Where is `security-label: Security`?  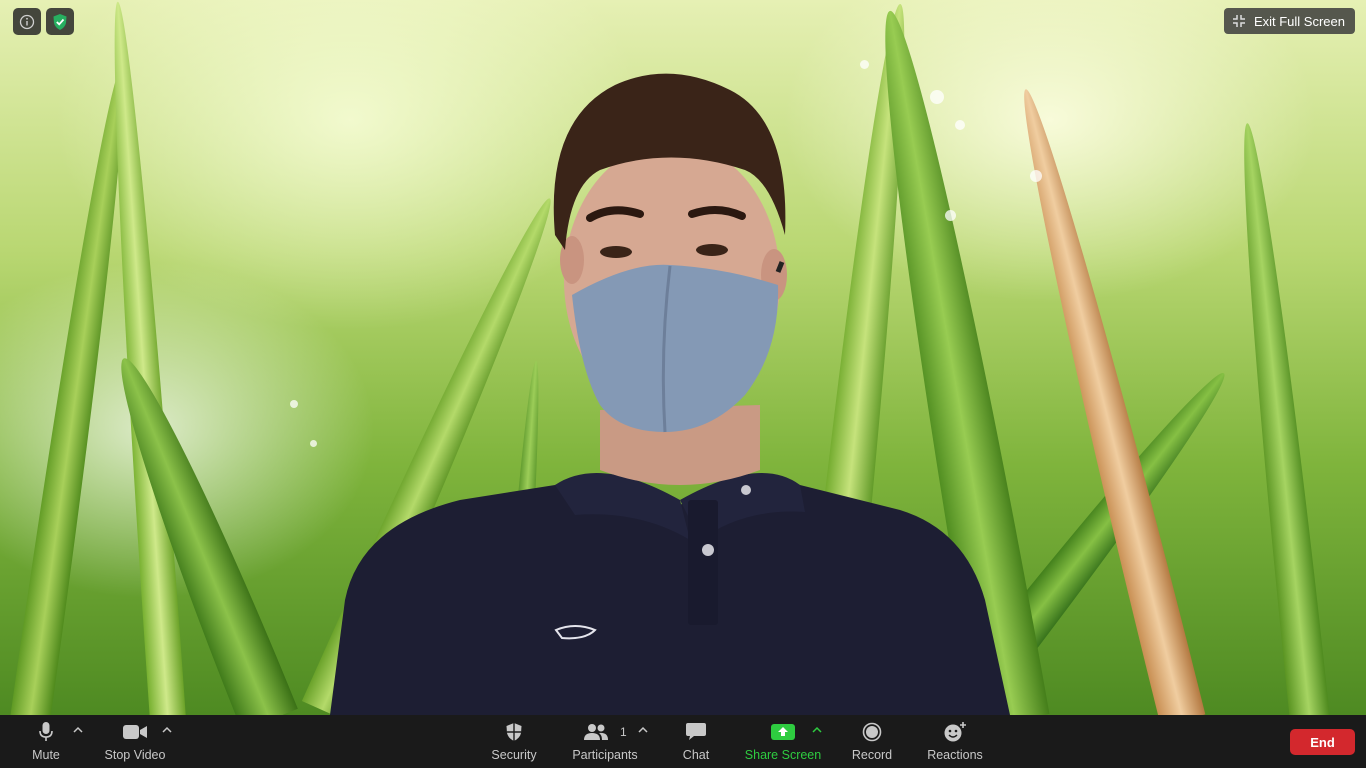
security-label: Security is located at coordinates (514, 755).